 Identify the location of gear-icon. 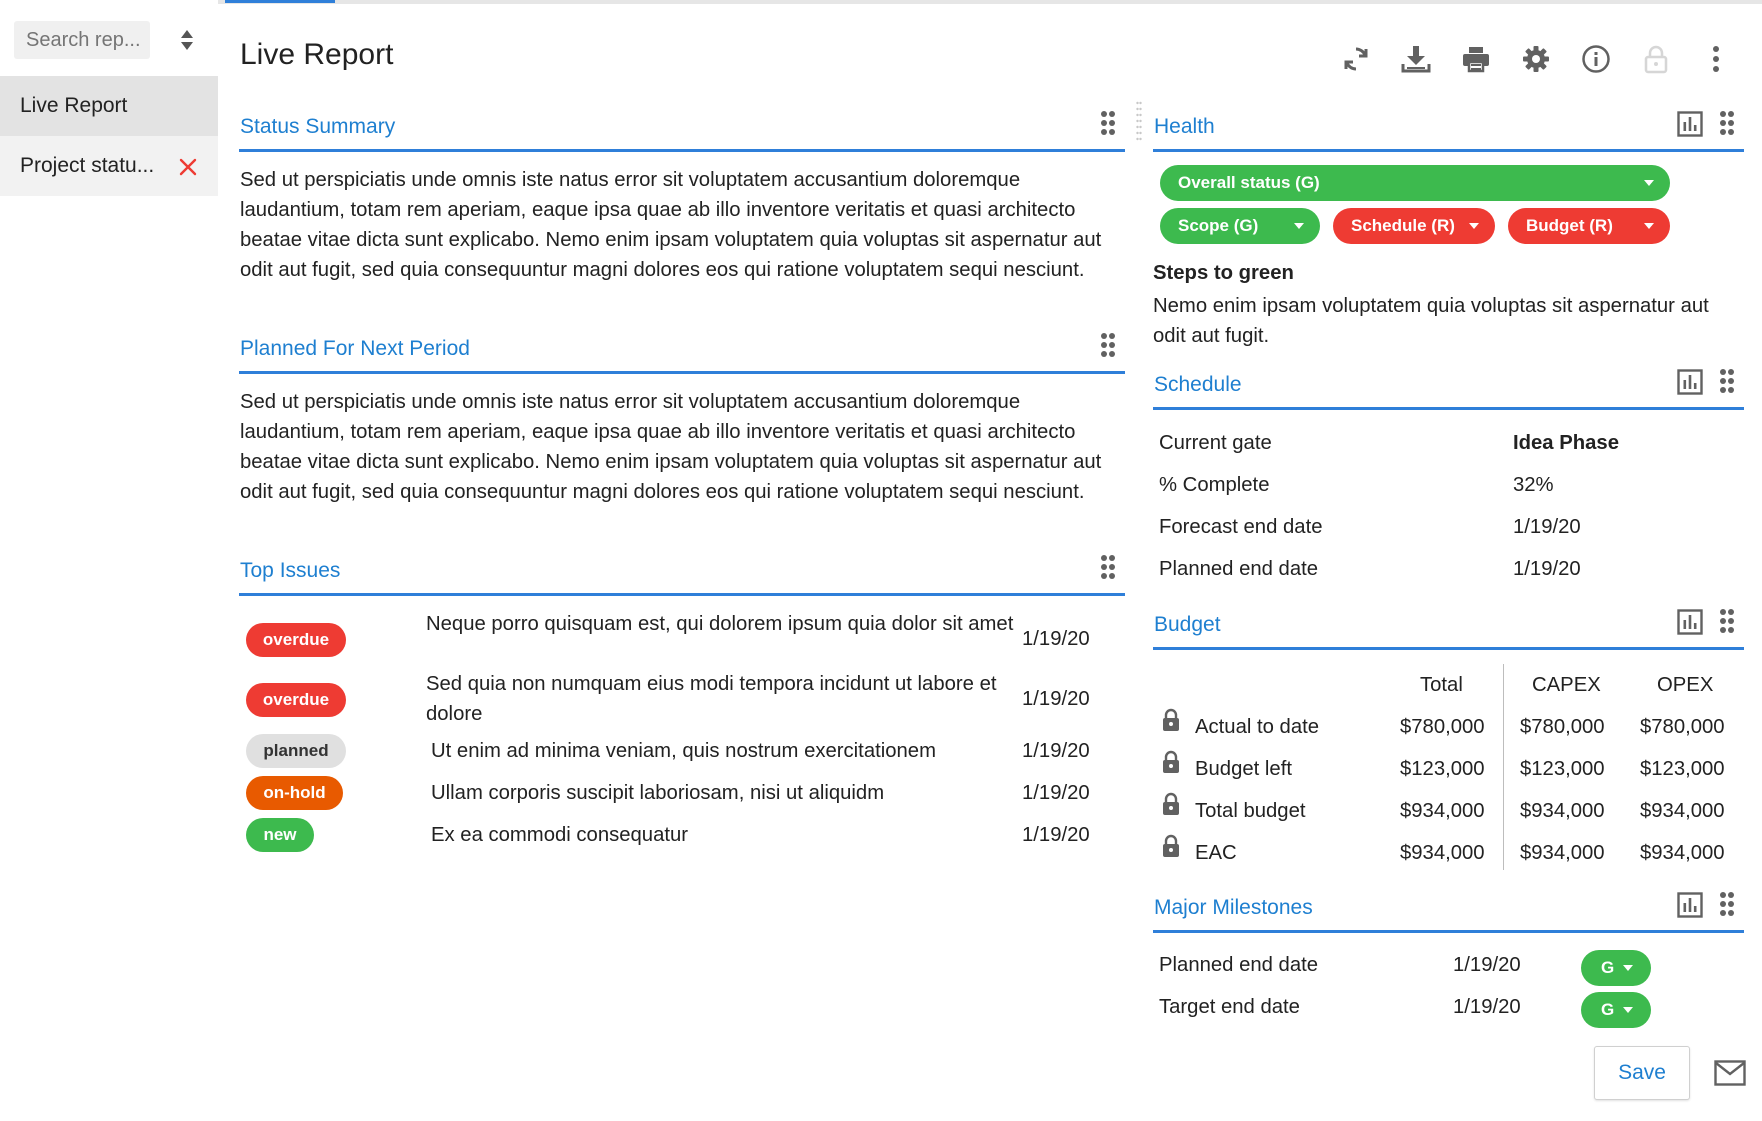
(1536, 59).